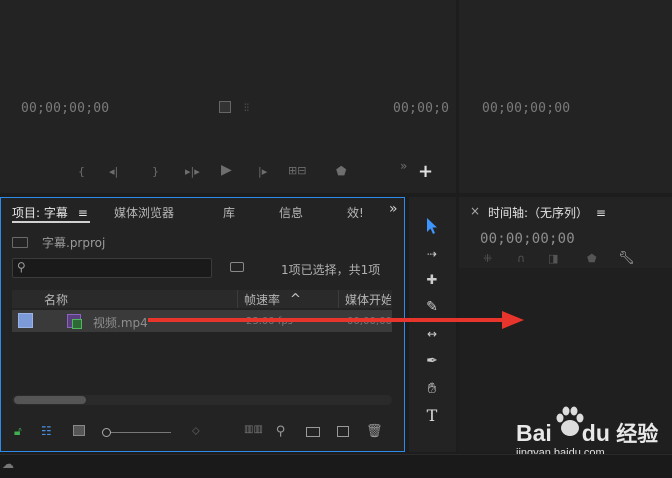 The height and width of the screenshot is (478, 672). I want to click on brand-a: Bai, so click(534, 433).